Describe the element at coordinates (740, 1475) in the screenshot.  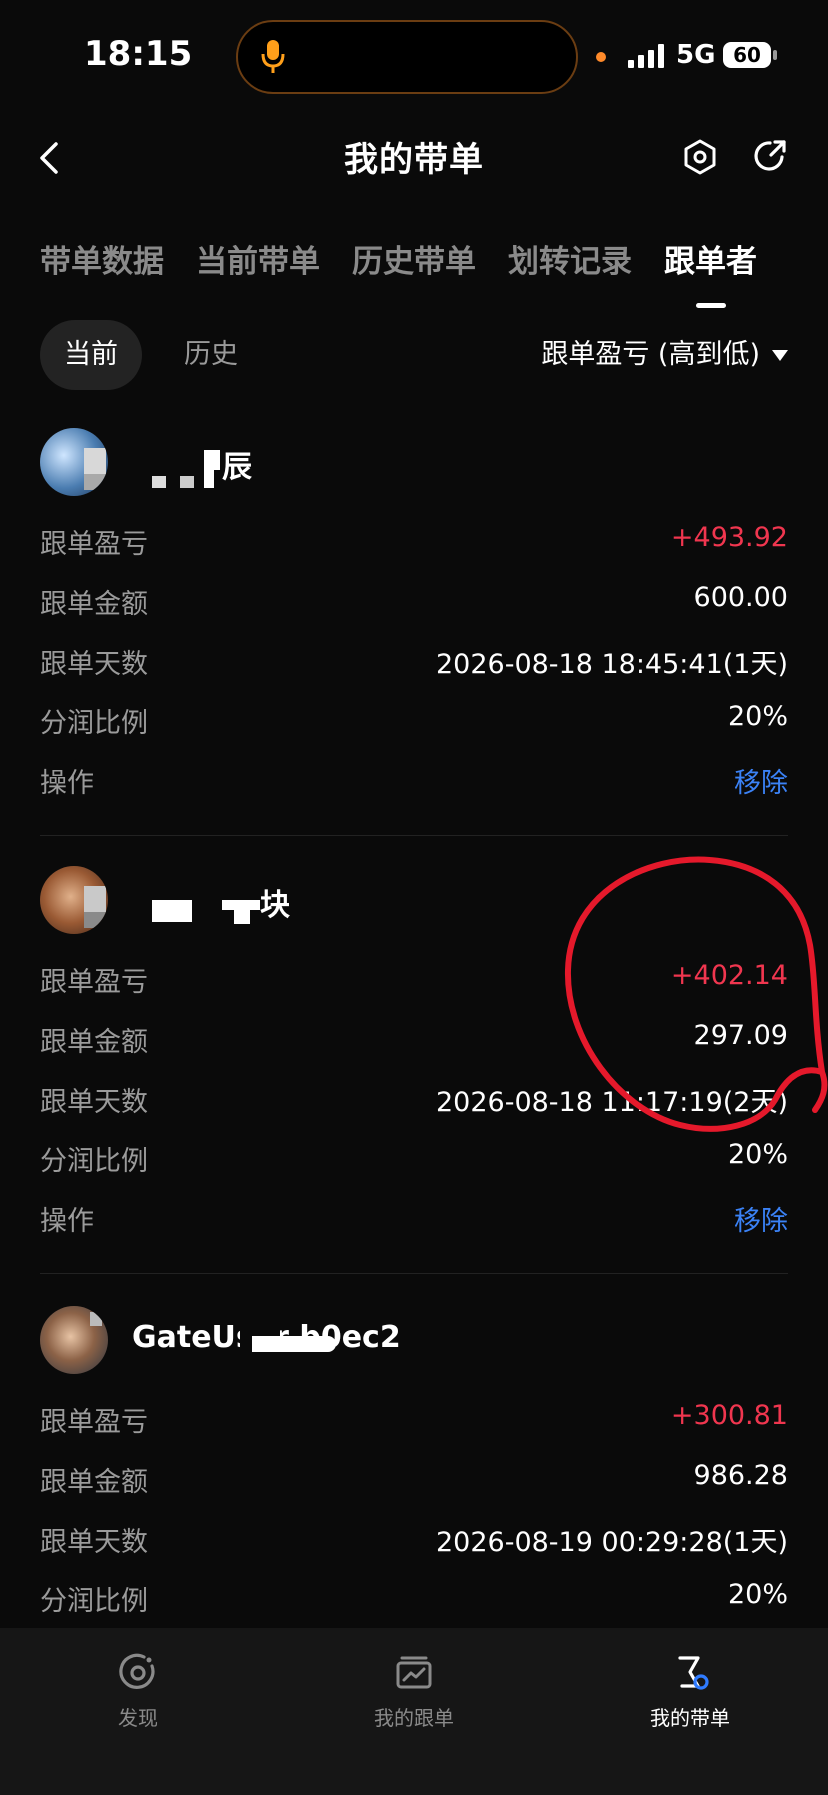
I see `amount-value: 986.28` at that location.